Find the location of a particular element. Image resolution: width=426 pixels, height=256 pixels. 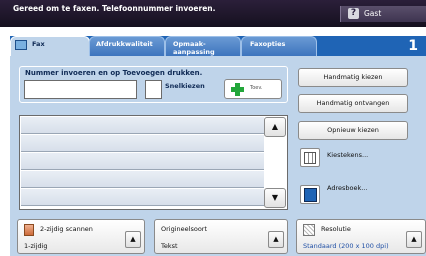

tab-fax-options: Faxopties is located at coordinates (279, 46).